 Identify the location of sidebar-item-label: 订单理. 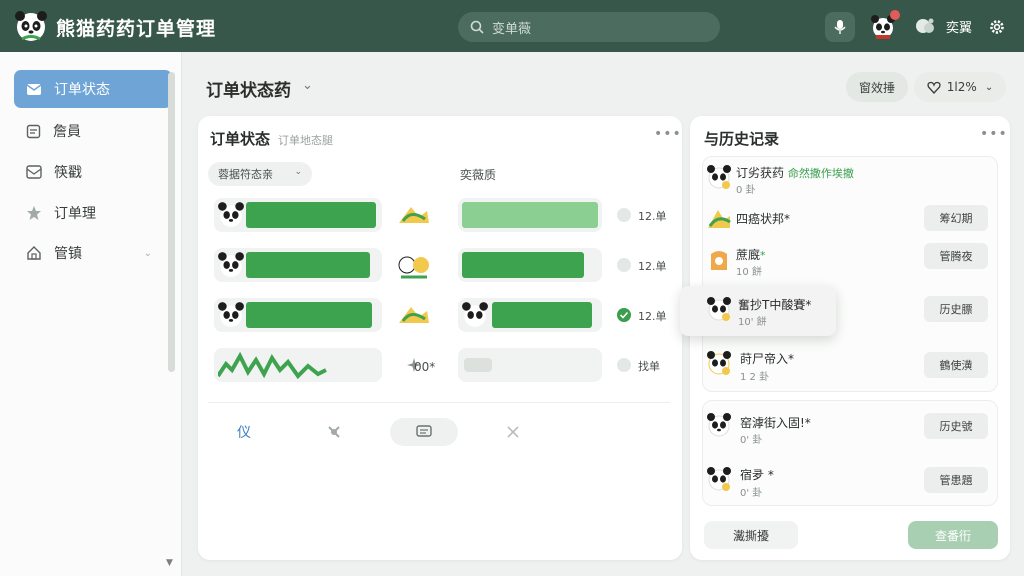
(75, 214).